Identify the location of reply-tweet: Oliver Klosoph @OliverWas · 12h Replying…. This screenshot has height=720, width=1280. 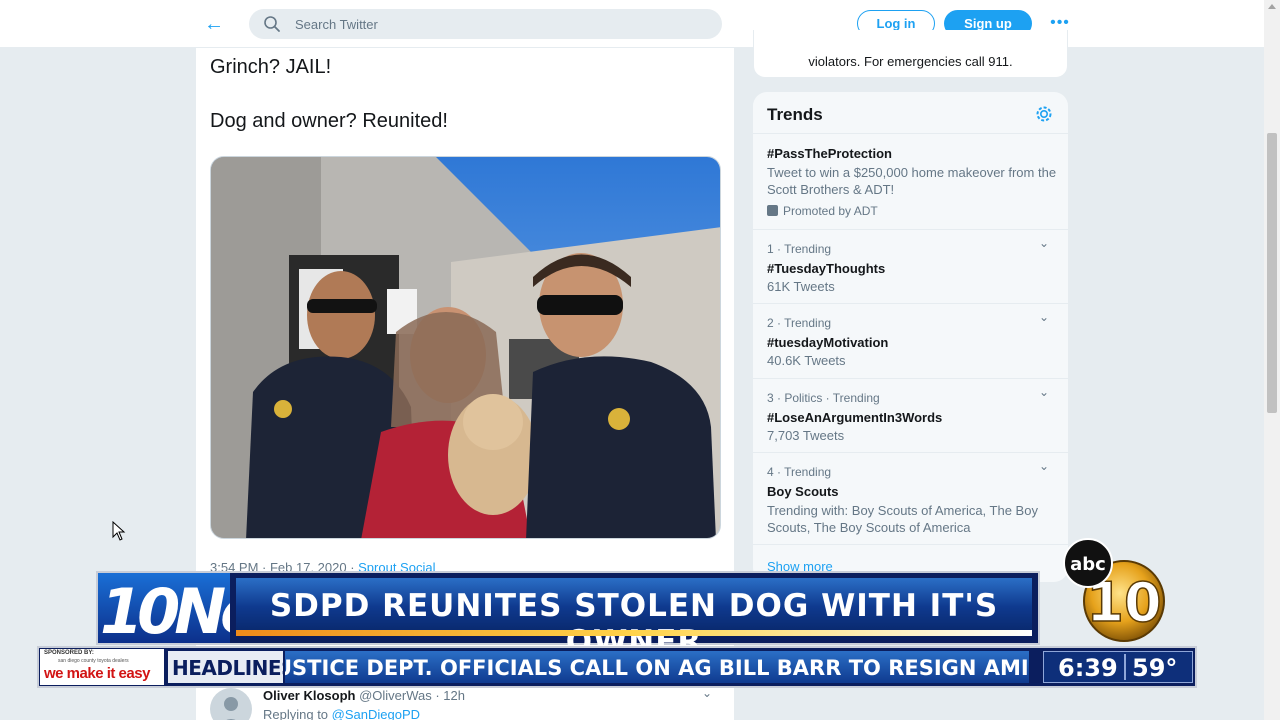
(470, 703).